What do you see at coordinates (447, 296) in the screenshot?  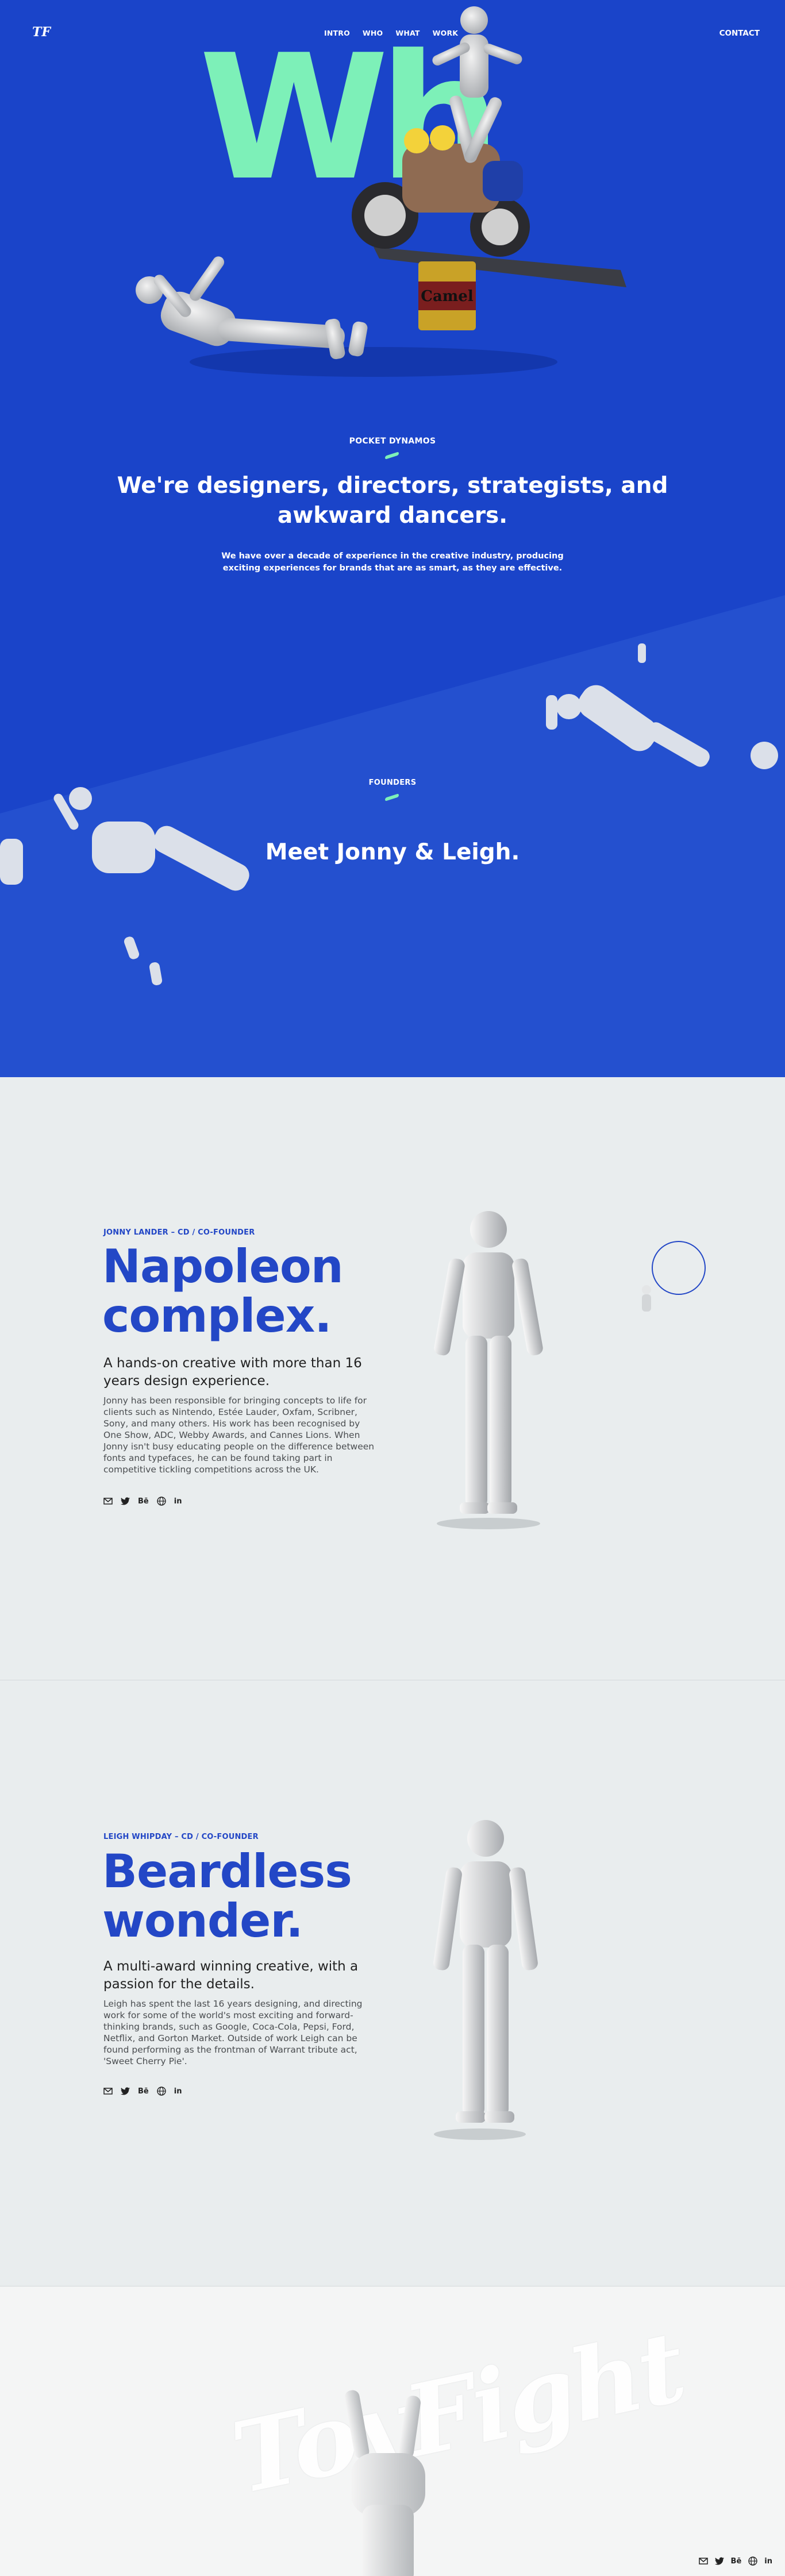 I see `svg-text: Camel` at bounding box center [447, 296].